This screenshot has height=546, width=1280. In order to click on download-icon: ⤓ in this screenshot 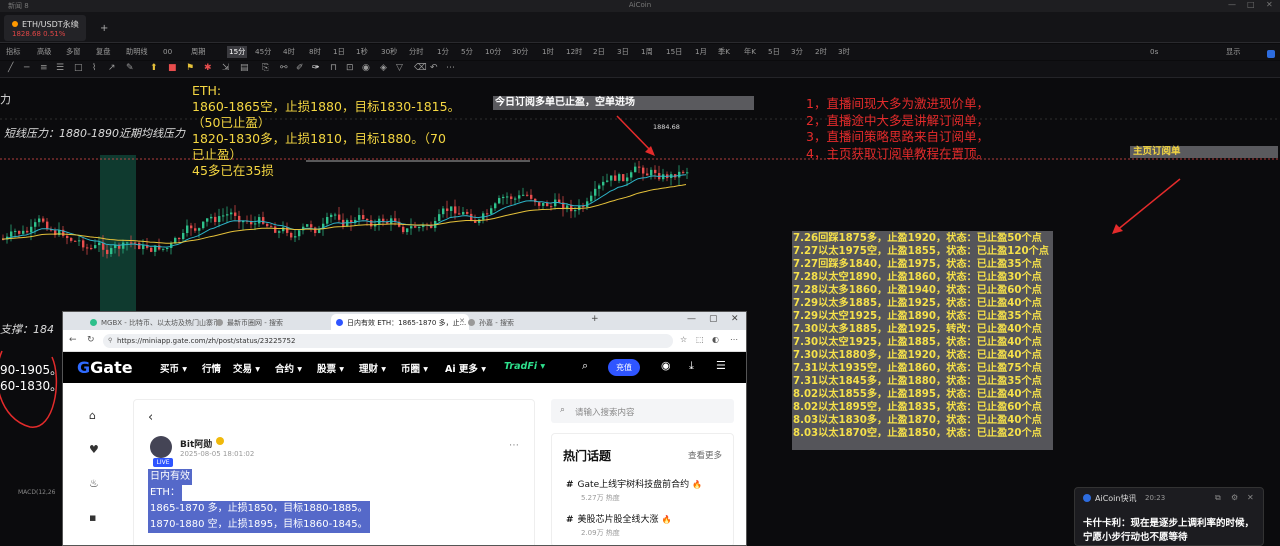, I will do `click(691, 366)`.